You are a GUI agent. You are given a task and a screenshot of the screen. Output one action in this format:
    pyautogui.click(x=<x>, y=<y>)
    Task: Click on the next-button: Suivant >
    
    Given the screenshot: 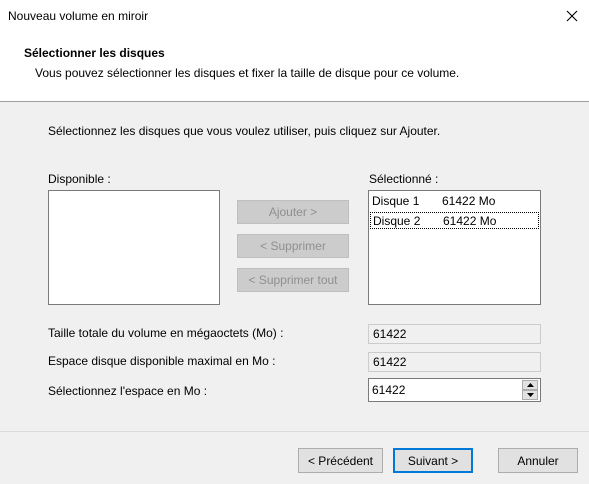 What is the action you would take?
    pyautogui.click(x=433, y=460)
    